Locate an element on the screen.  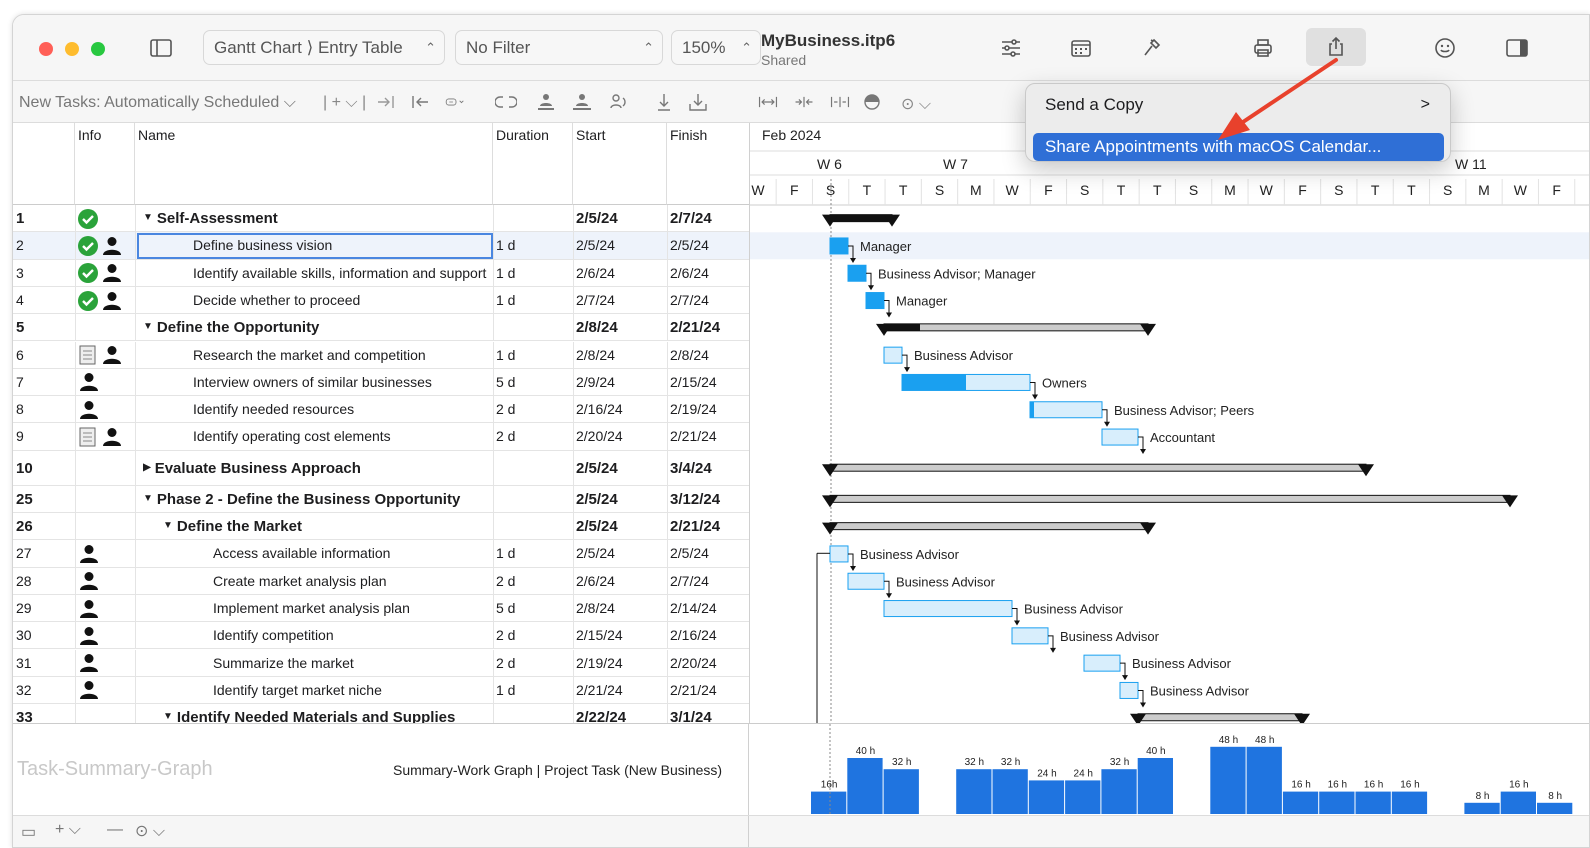
add-task-button: | + ⌵ | is located at coordinates (344, 103).